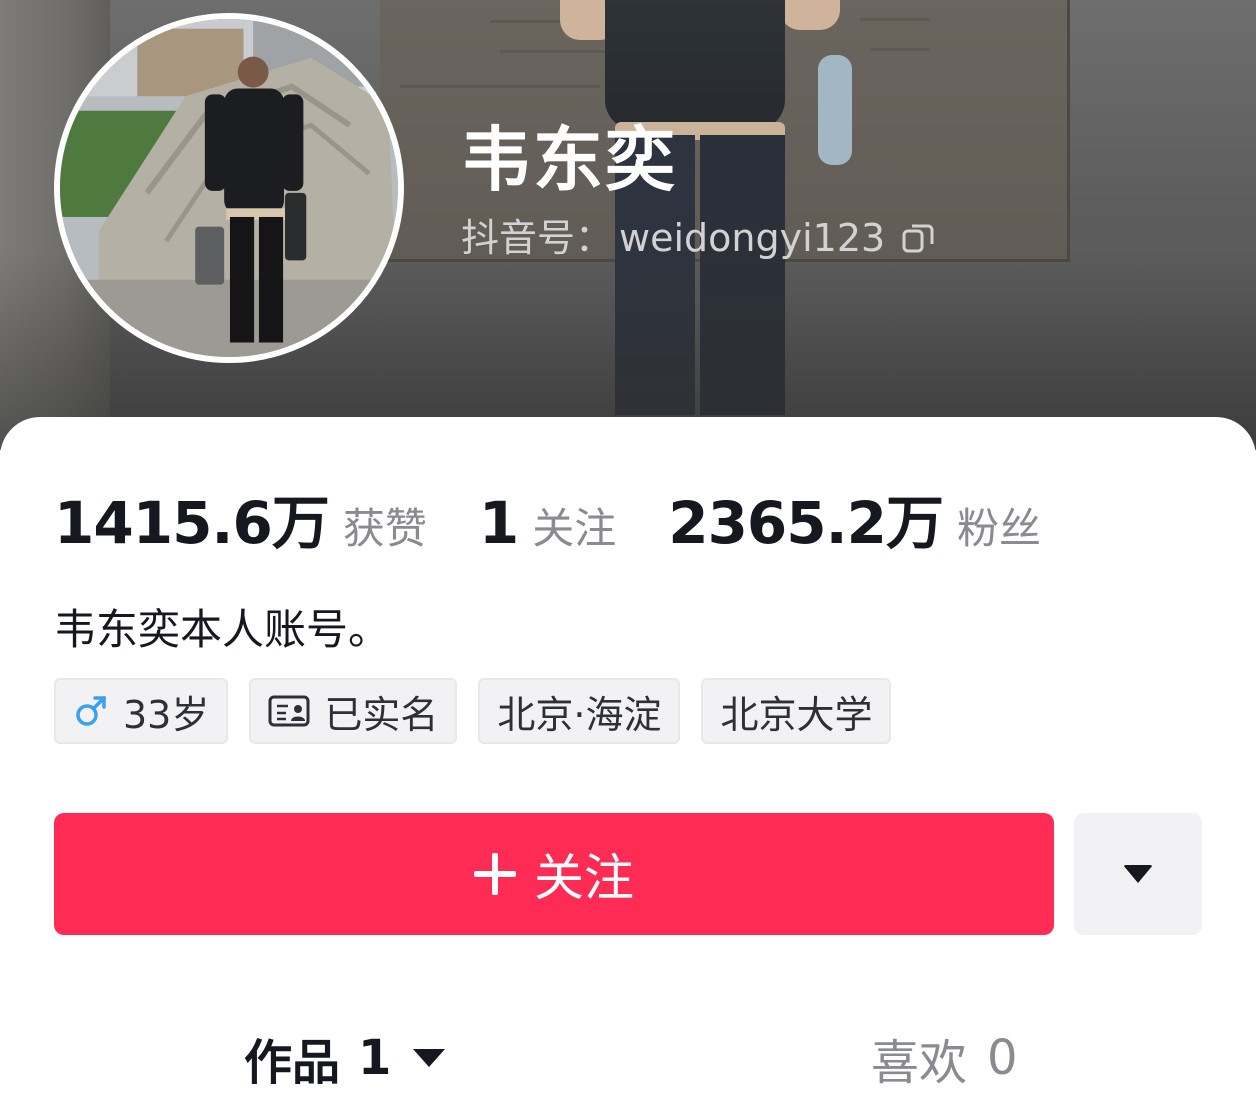  Describe the element at coordinates (192, 523) in the screenshot. I see `stat-likes-value: 1415.6万` at that location.